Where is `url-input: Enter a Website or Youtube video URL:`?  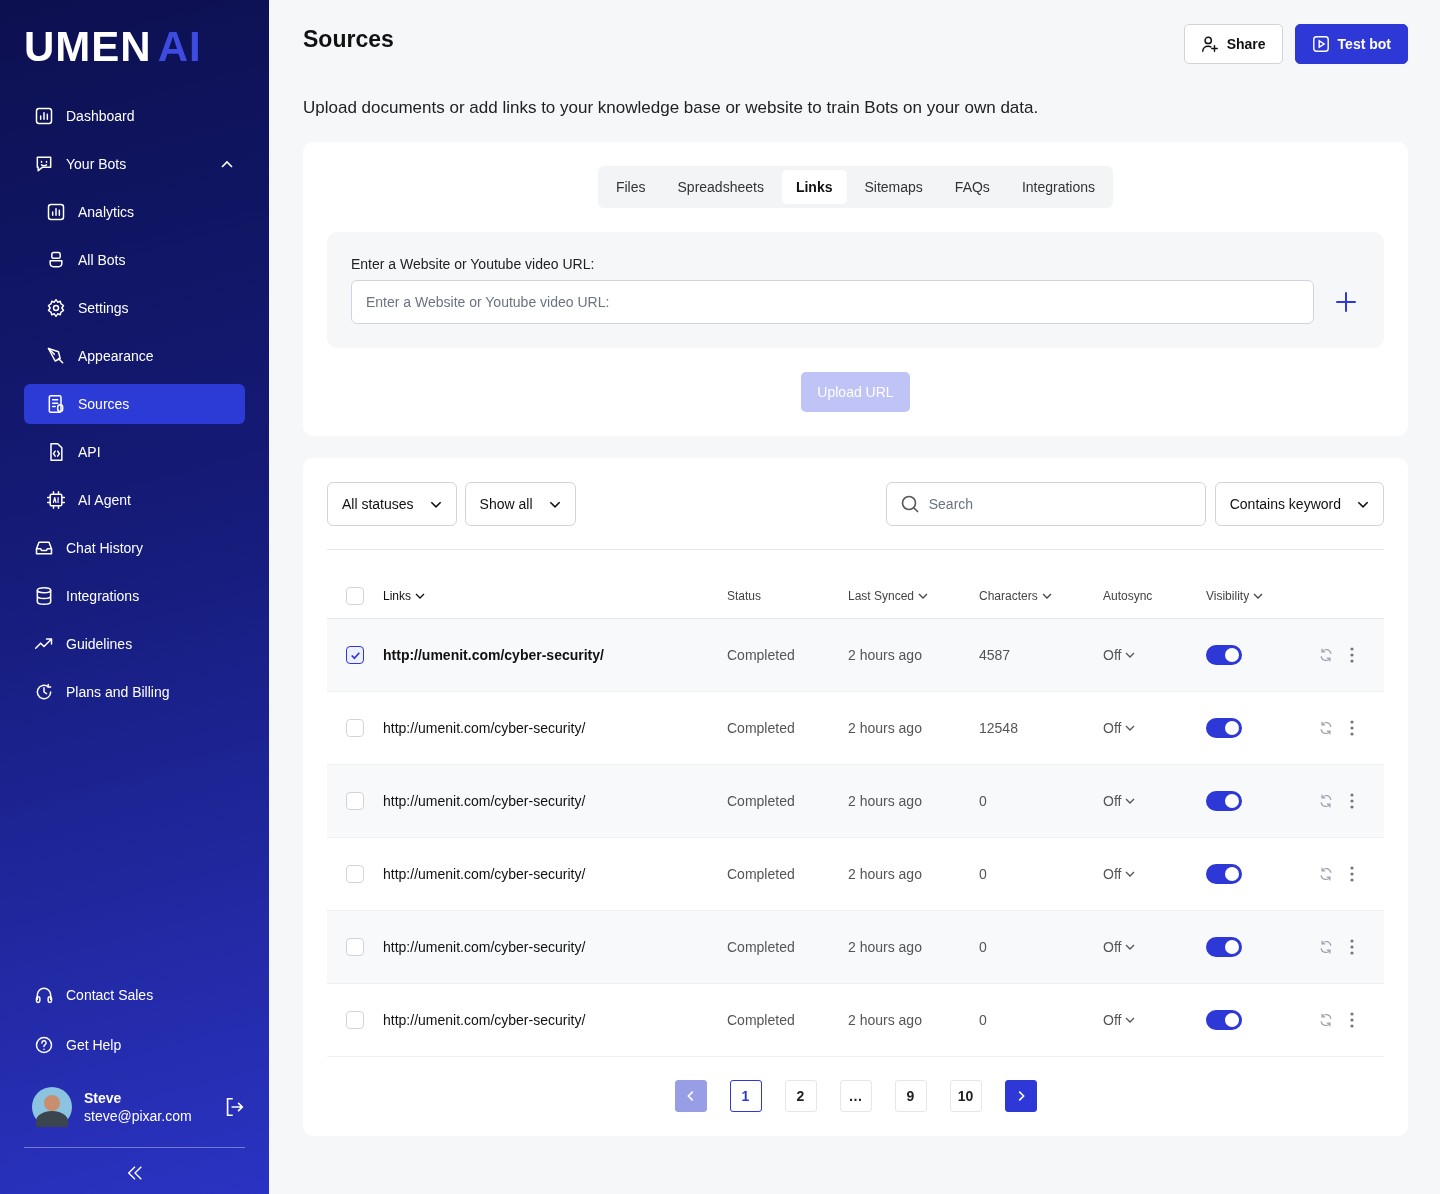 url-input: Enter a Website or Youtube video URL: is located at coordinates (832, 302).